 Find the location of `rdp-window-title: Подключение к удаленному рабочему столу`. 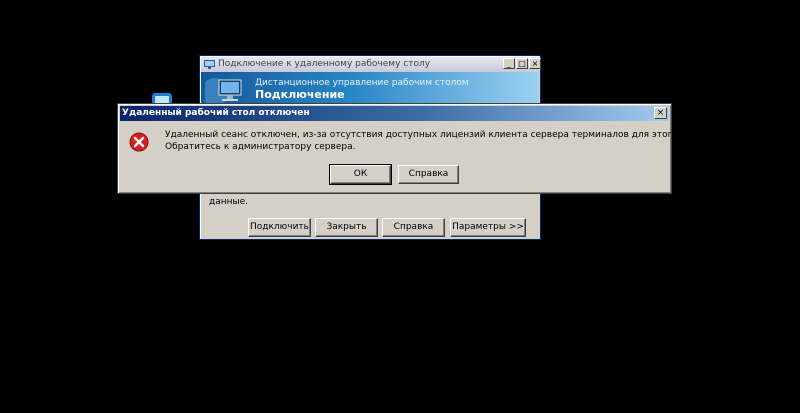

rdp-window-title: Подключение к удаленному рабочему столу is located at coordinates (324, 64).